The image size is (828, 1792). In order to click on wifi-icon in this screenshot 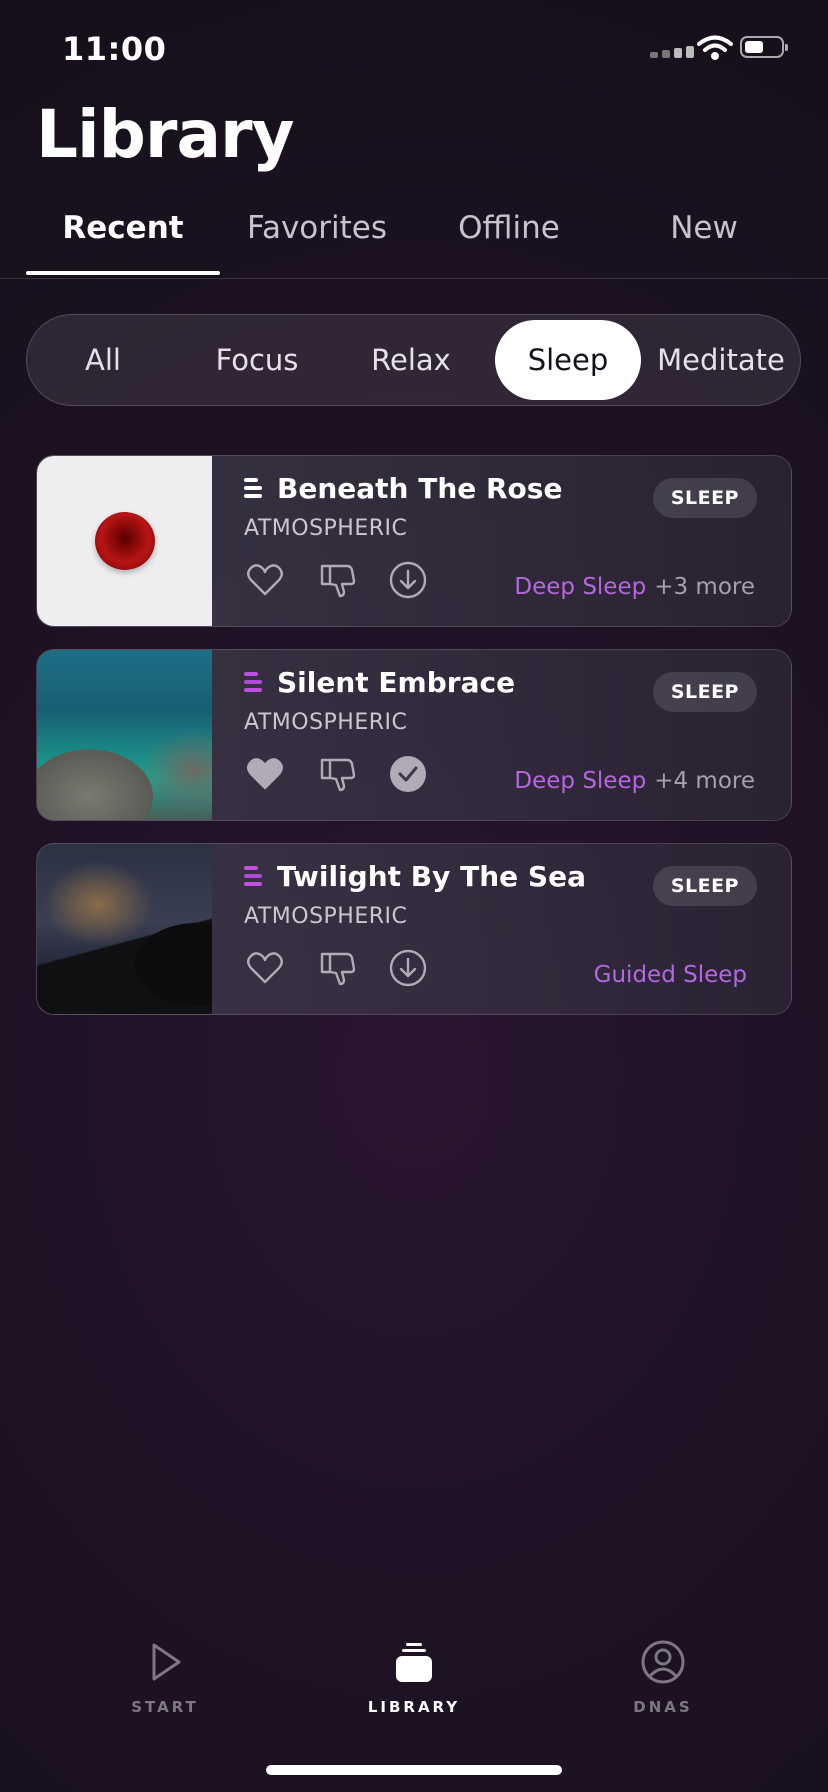, I will do `click(715, 47)`.